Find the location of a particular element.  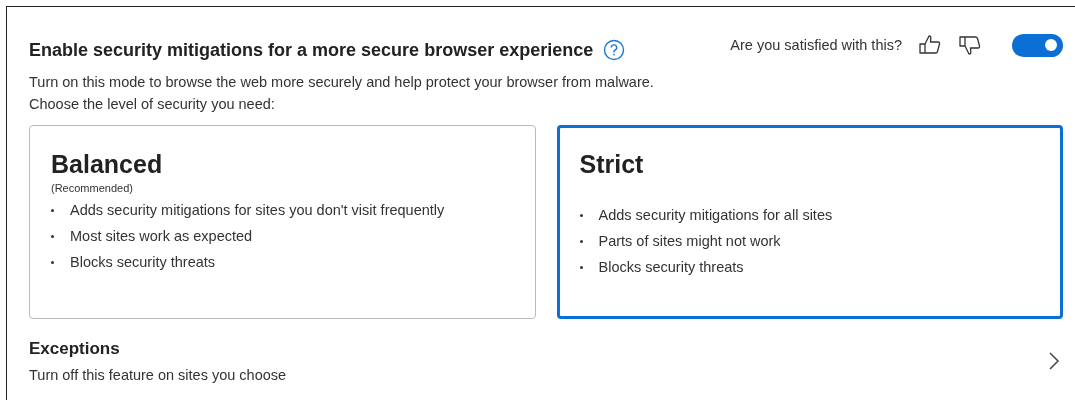

feedback-question: Are you satisfied with this? is located at coordinates (816, 45).